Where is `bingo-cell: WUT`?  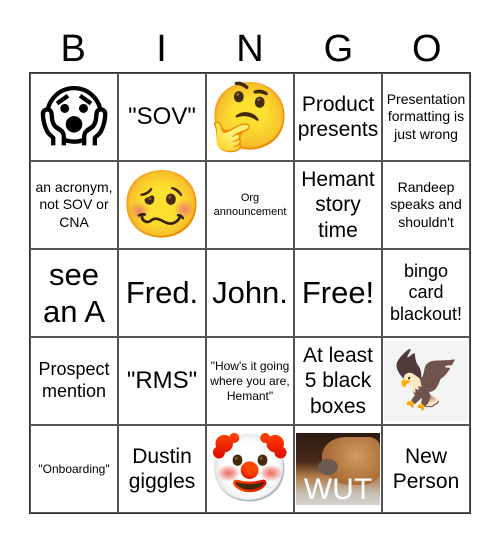
bingo-cell: WUT is located at coordinates (338, 469).